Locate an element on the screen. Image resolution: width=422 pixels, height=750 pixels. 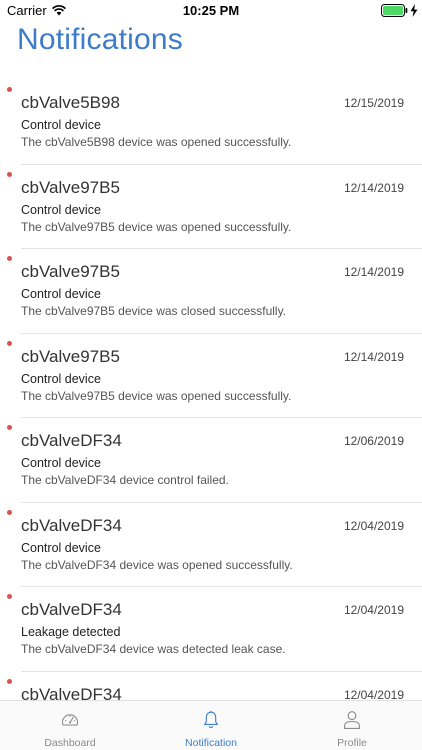
status-bar: Carrier 10:25 PM is located at coordinates (211, 11).